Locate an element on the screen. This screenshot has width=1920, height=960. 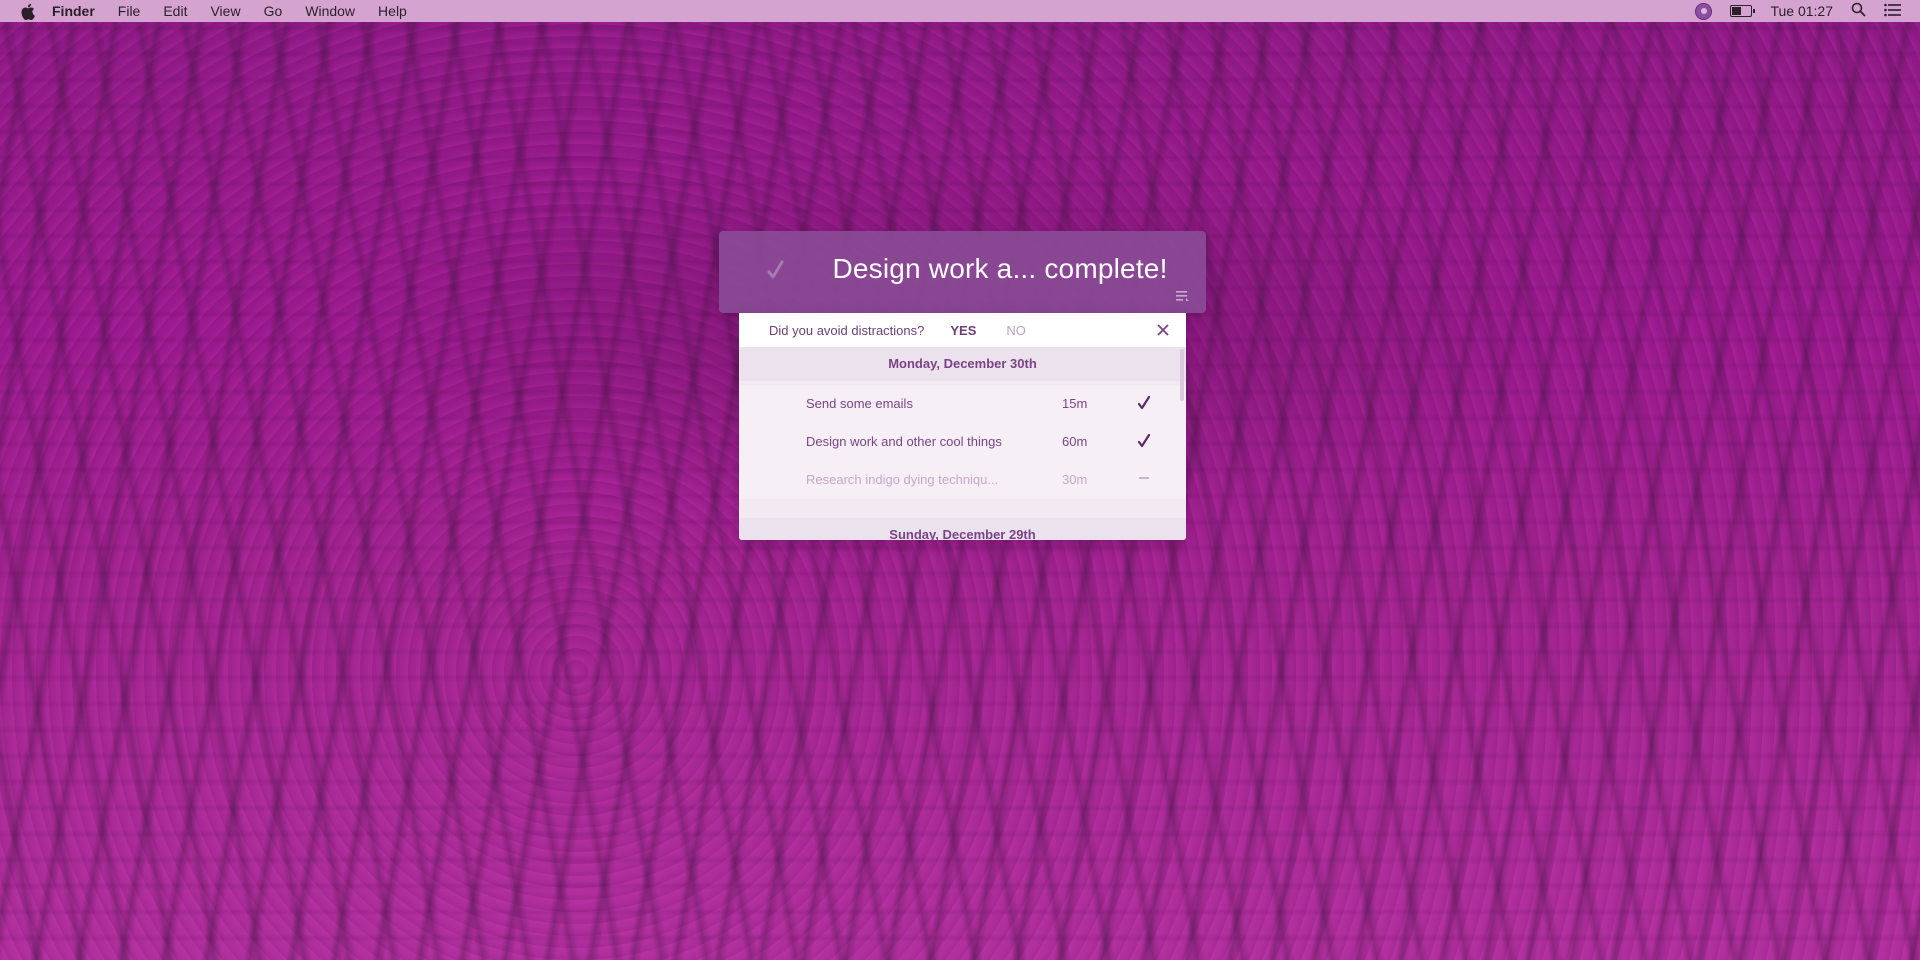
task-duration: 60m is located at coordinates (1075, 441).